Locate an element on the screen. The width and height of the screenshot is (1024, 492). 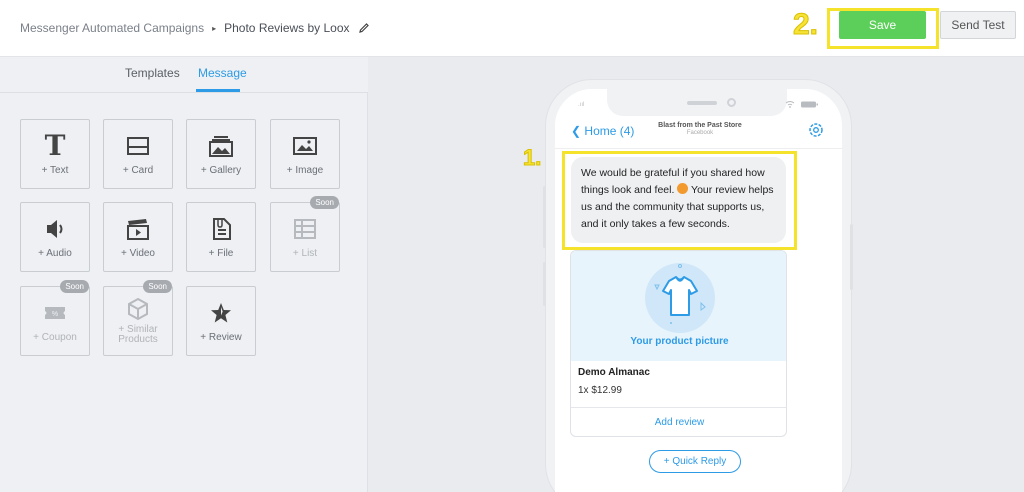
back-home-link: ❮ Home (4) is located at coordinates (602, 131).